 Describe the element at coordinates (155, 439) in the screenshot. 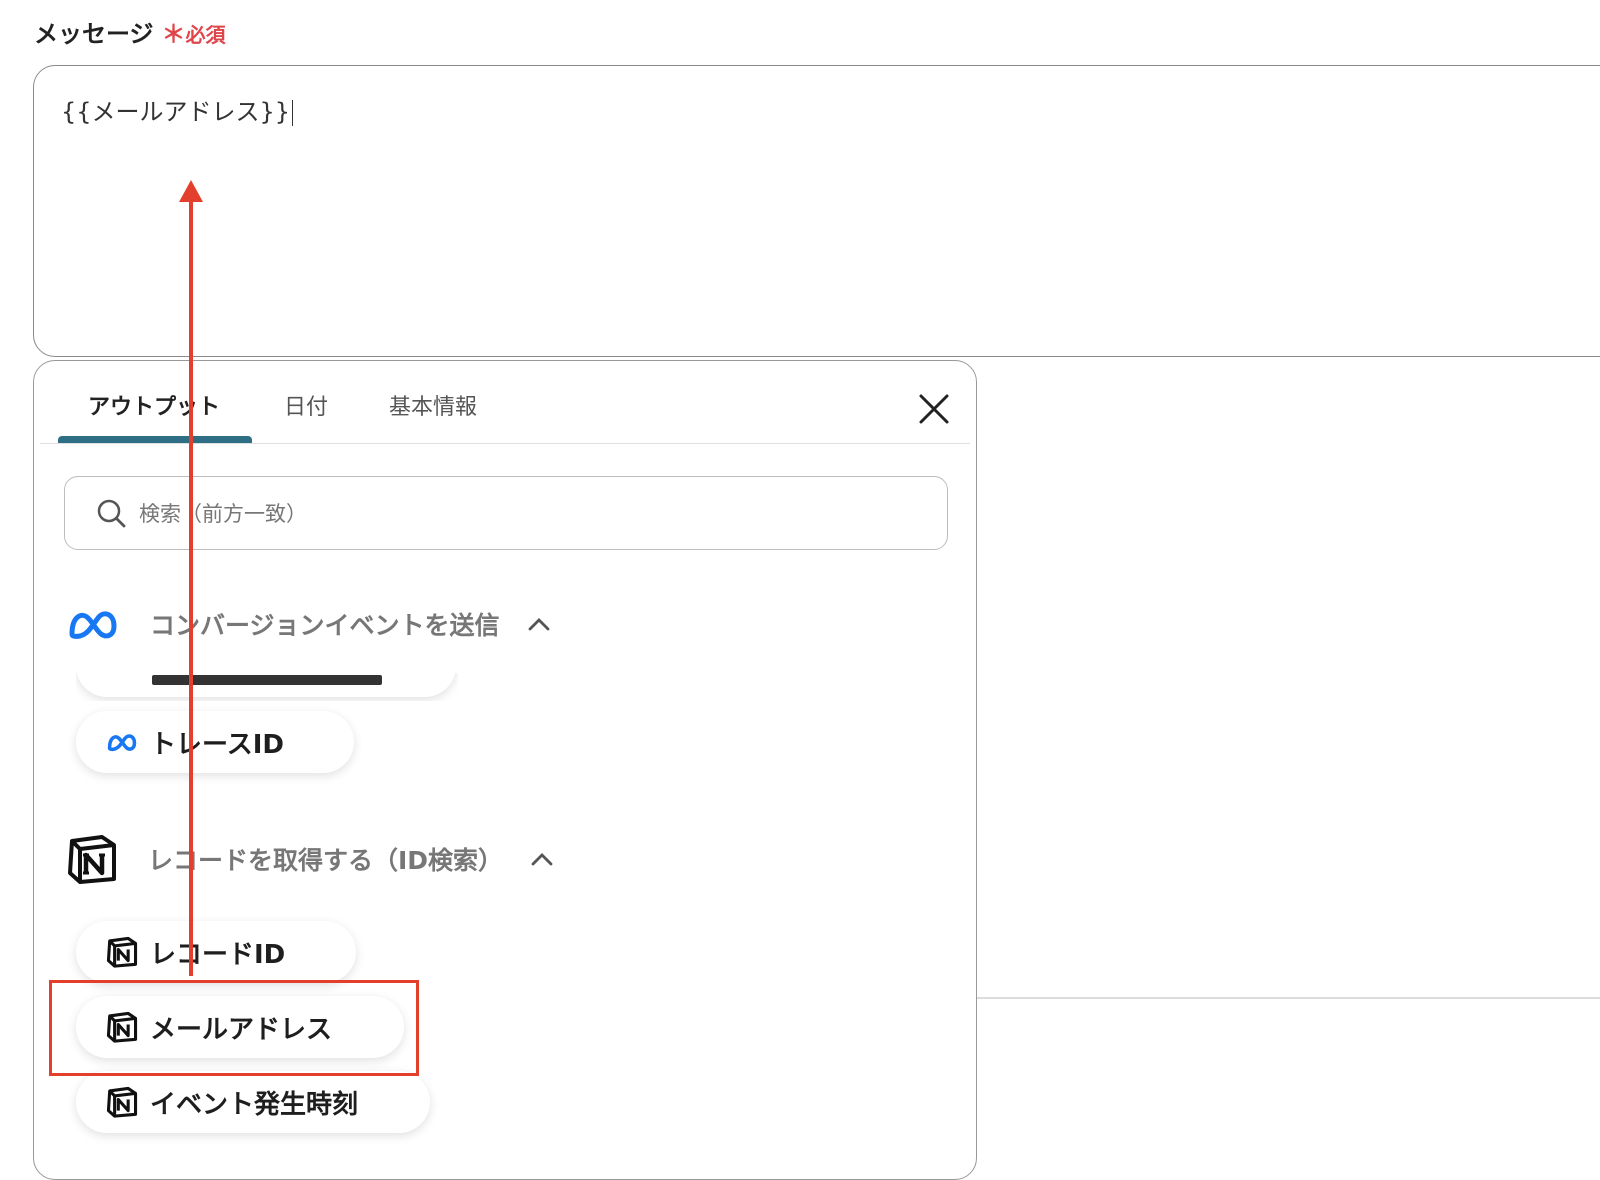

I see `active-tab-indicator` at that location.